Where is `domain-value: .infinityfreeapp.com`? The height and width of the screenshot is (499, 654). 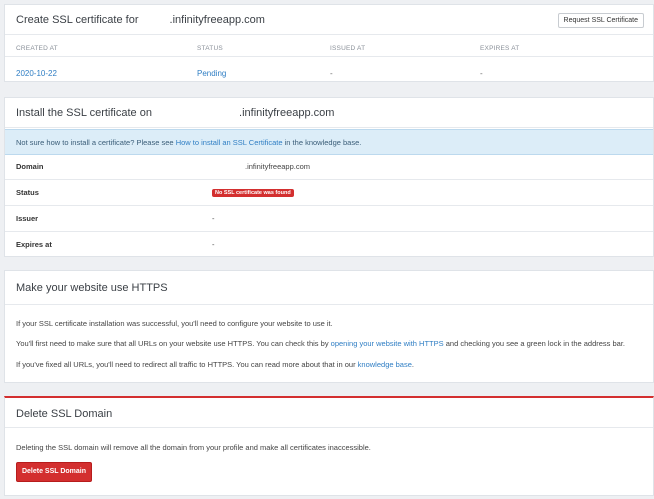 domain-value: .infinityfreeapp.com is located at coordinates (278, 166).